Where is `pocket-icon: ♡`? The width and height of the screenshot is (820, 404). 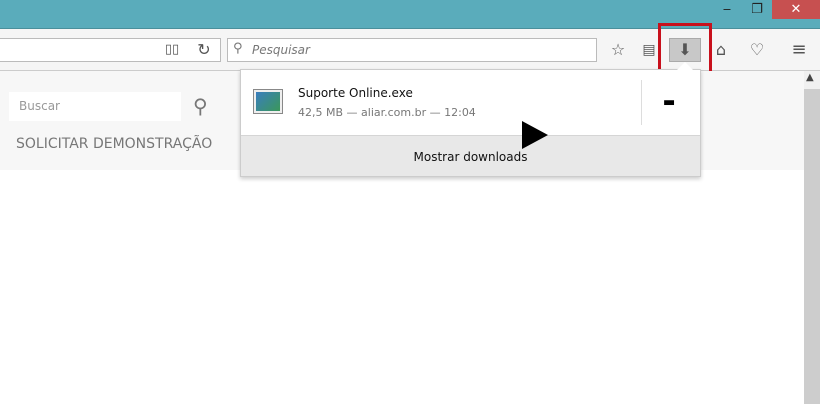
pocket-icon: ♡ is located at coordinates (757, 50).